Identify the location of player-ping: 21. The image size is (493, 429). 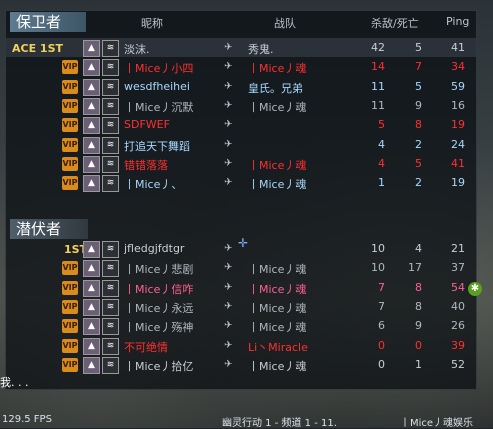
(458, 248).